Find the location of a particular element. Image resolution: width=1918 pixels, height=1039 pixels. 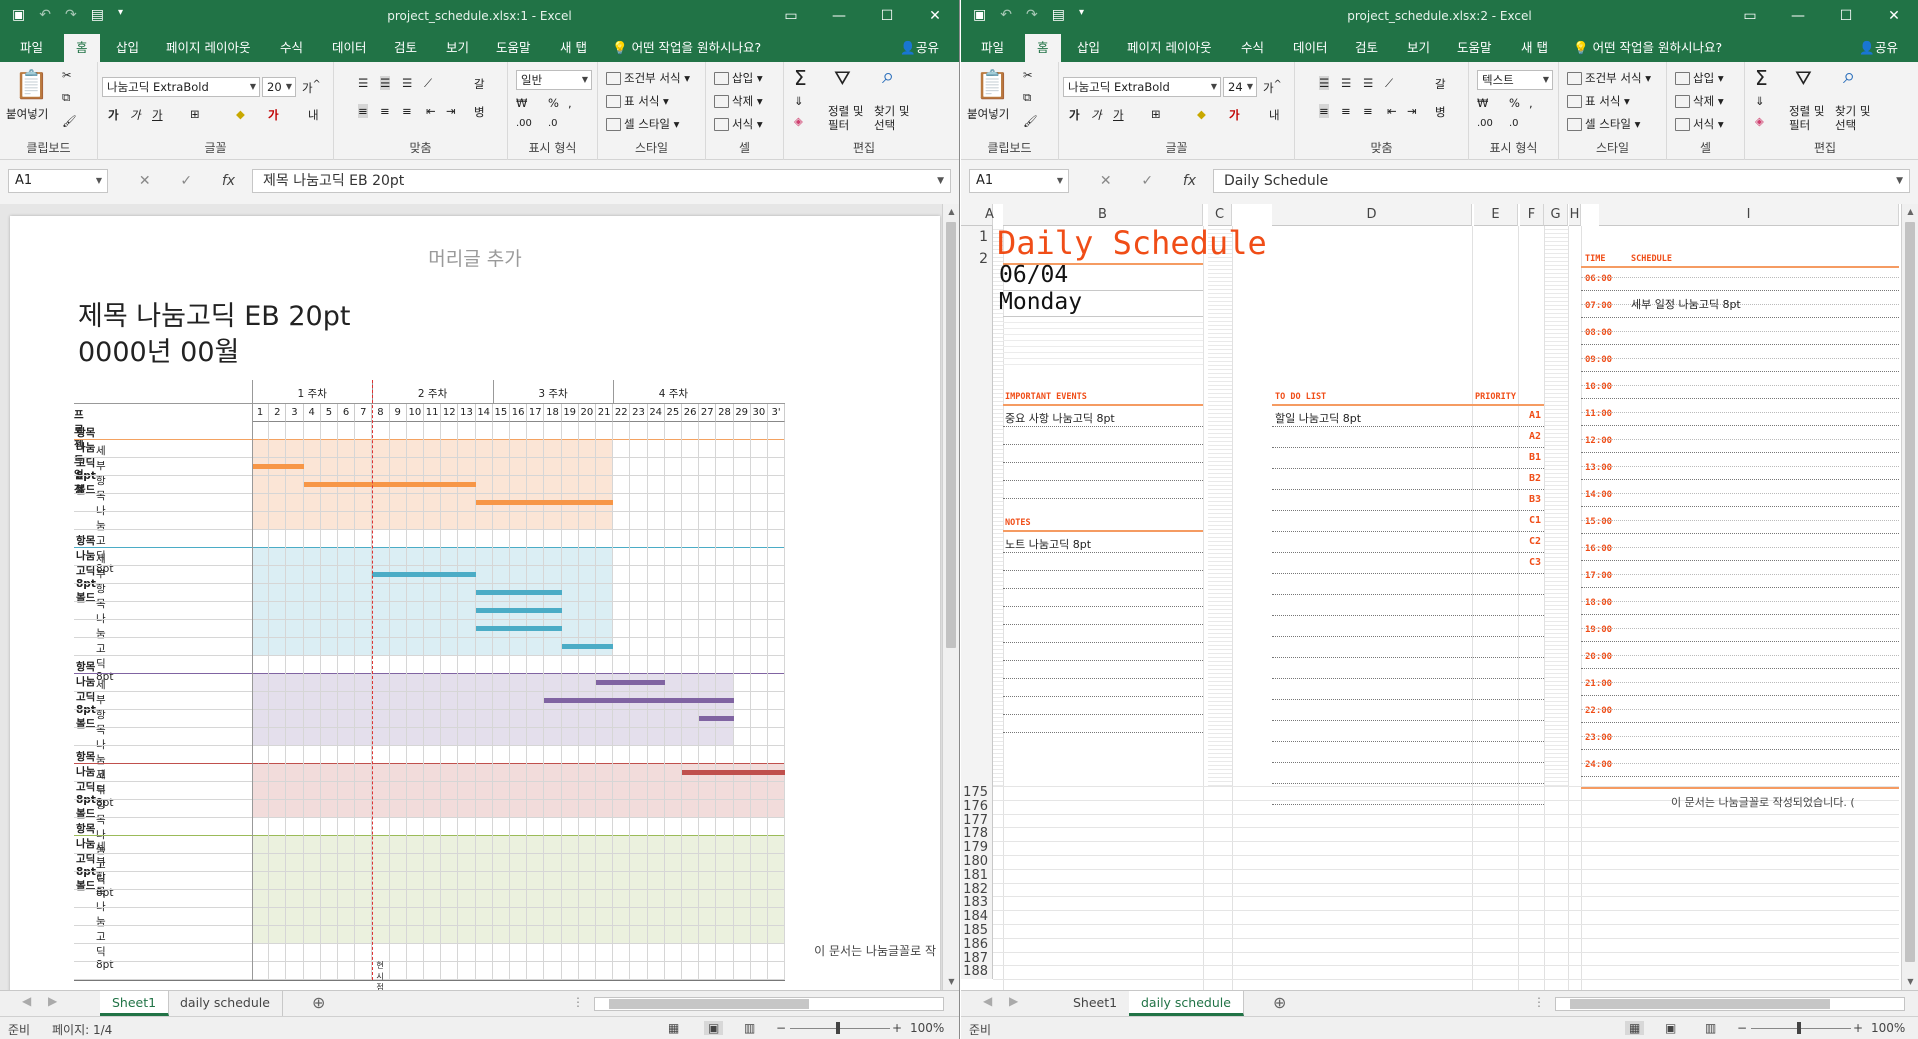

column-header: B is located at coordinates (1103, 215).